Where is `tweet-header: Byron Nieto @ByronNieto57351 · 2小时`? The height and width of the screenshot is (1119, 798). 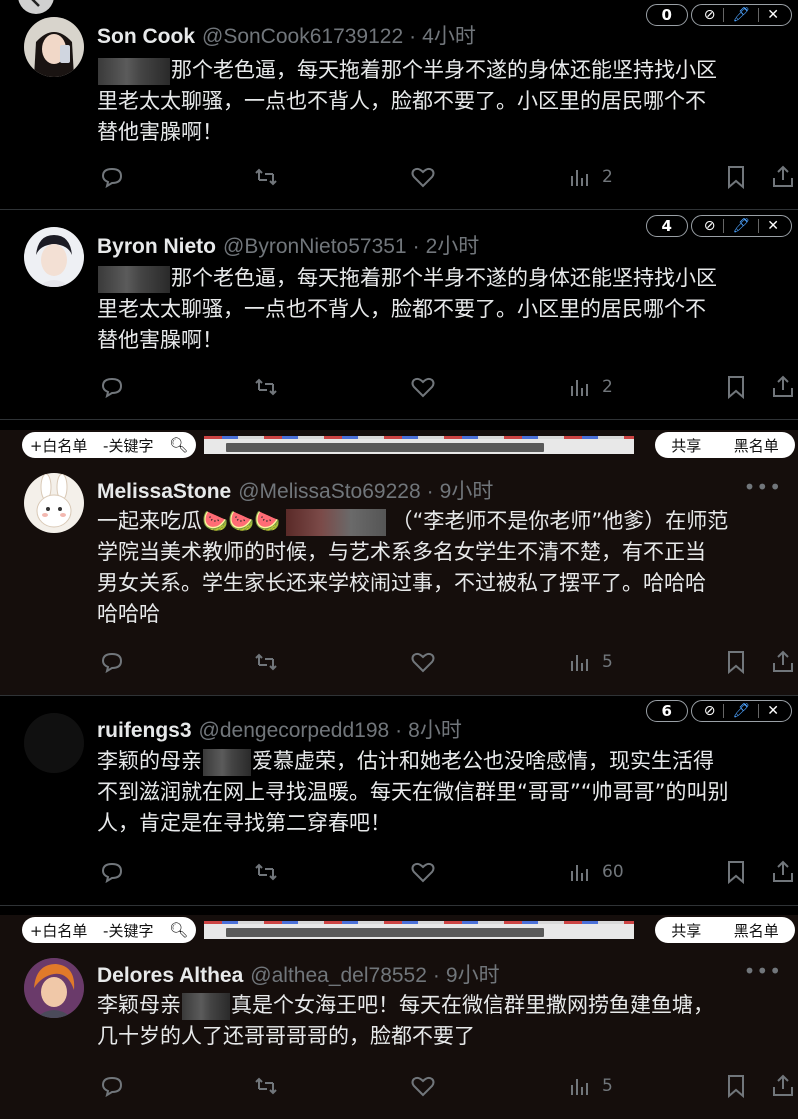
tweet-header: Byron Nieto @ByronNieto57351 · 2小时 is located at coordinates (288, 245).